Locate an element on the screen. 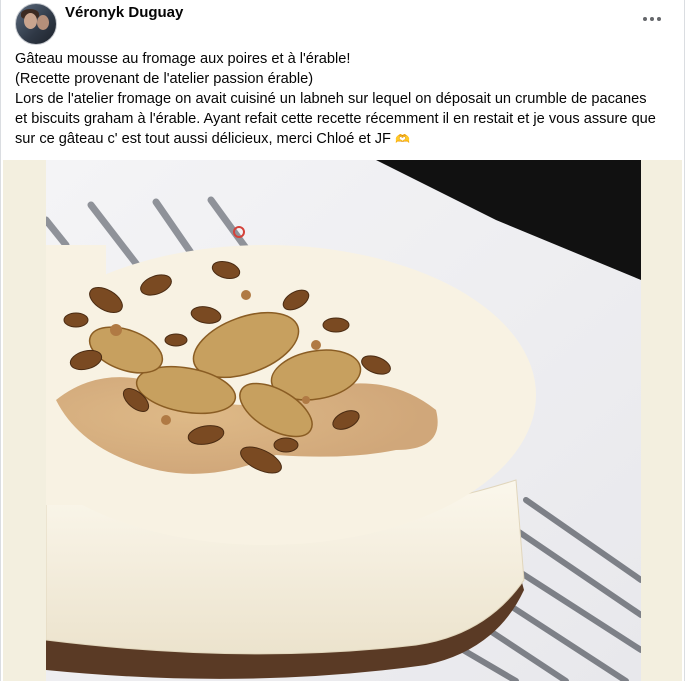  avatar is located at coordinates (36, 24).